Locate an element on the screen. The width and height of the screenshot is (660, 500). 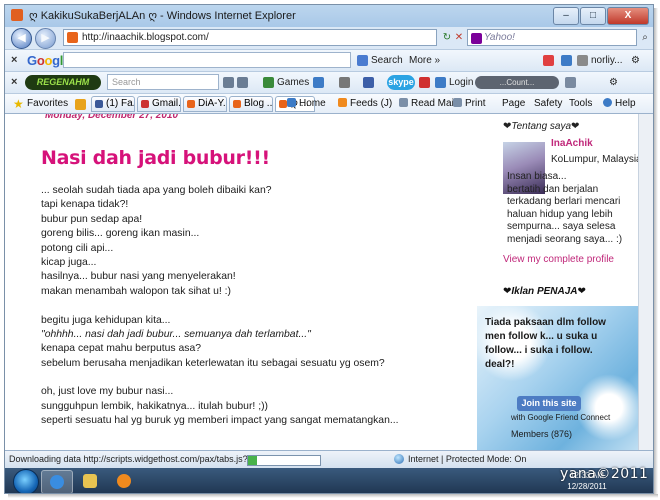
more-button: More » is located at coordinates (424, 60).